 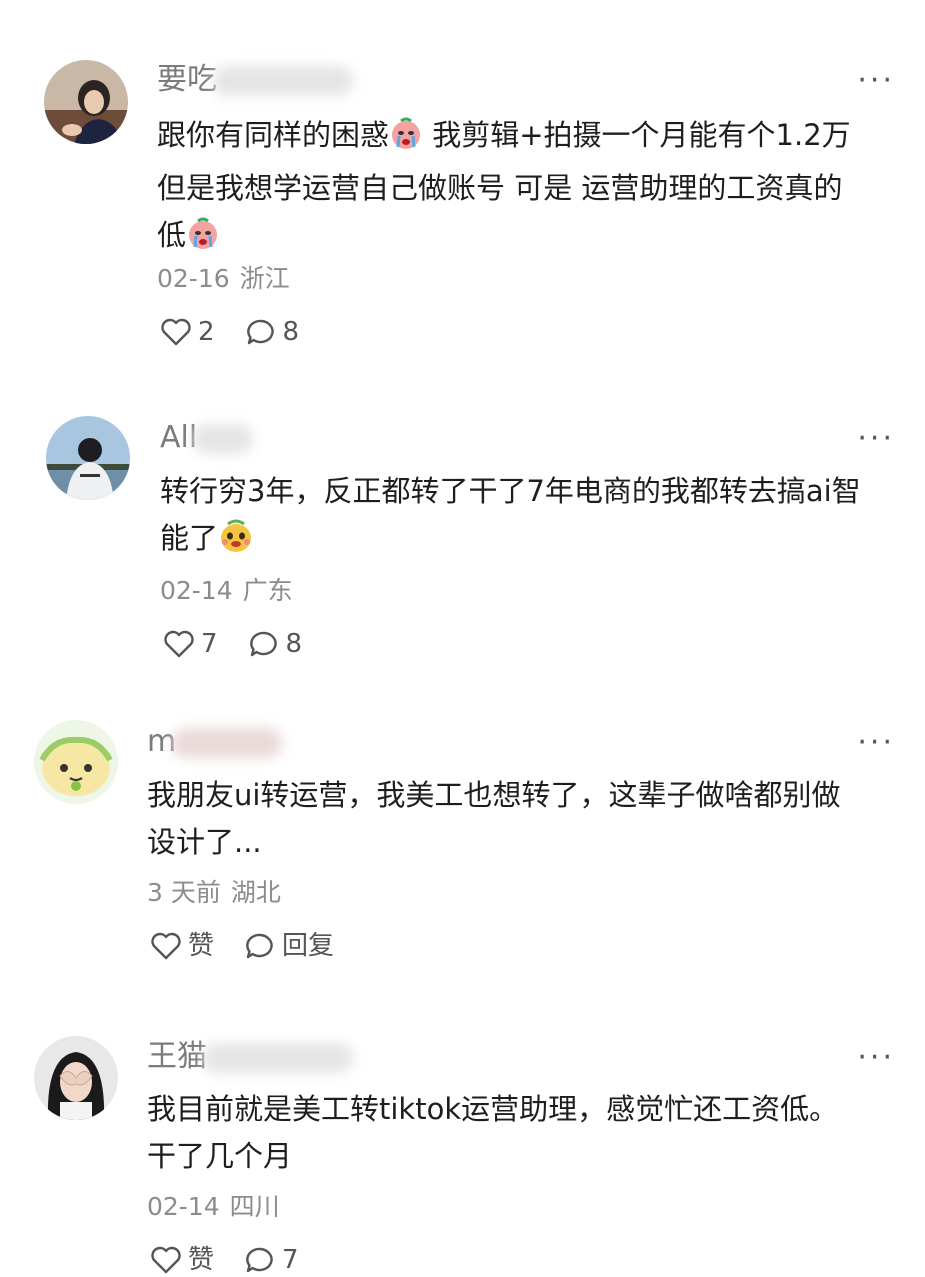 What do you see at coordinates (250, 1057) in the screenshot?
I see `username: 王猫` at bounding box center [250, 1057].